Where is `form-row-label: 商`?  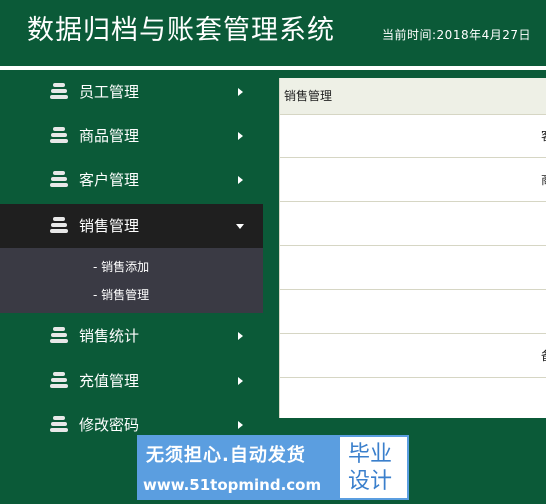 form-row-label: 商 is located at coordinates (543, 180).